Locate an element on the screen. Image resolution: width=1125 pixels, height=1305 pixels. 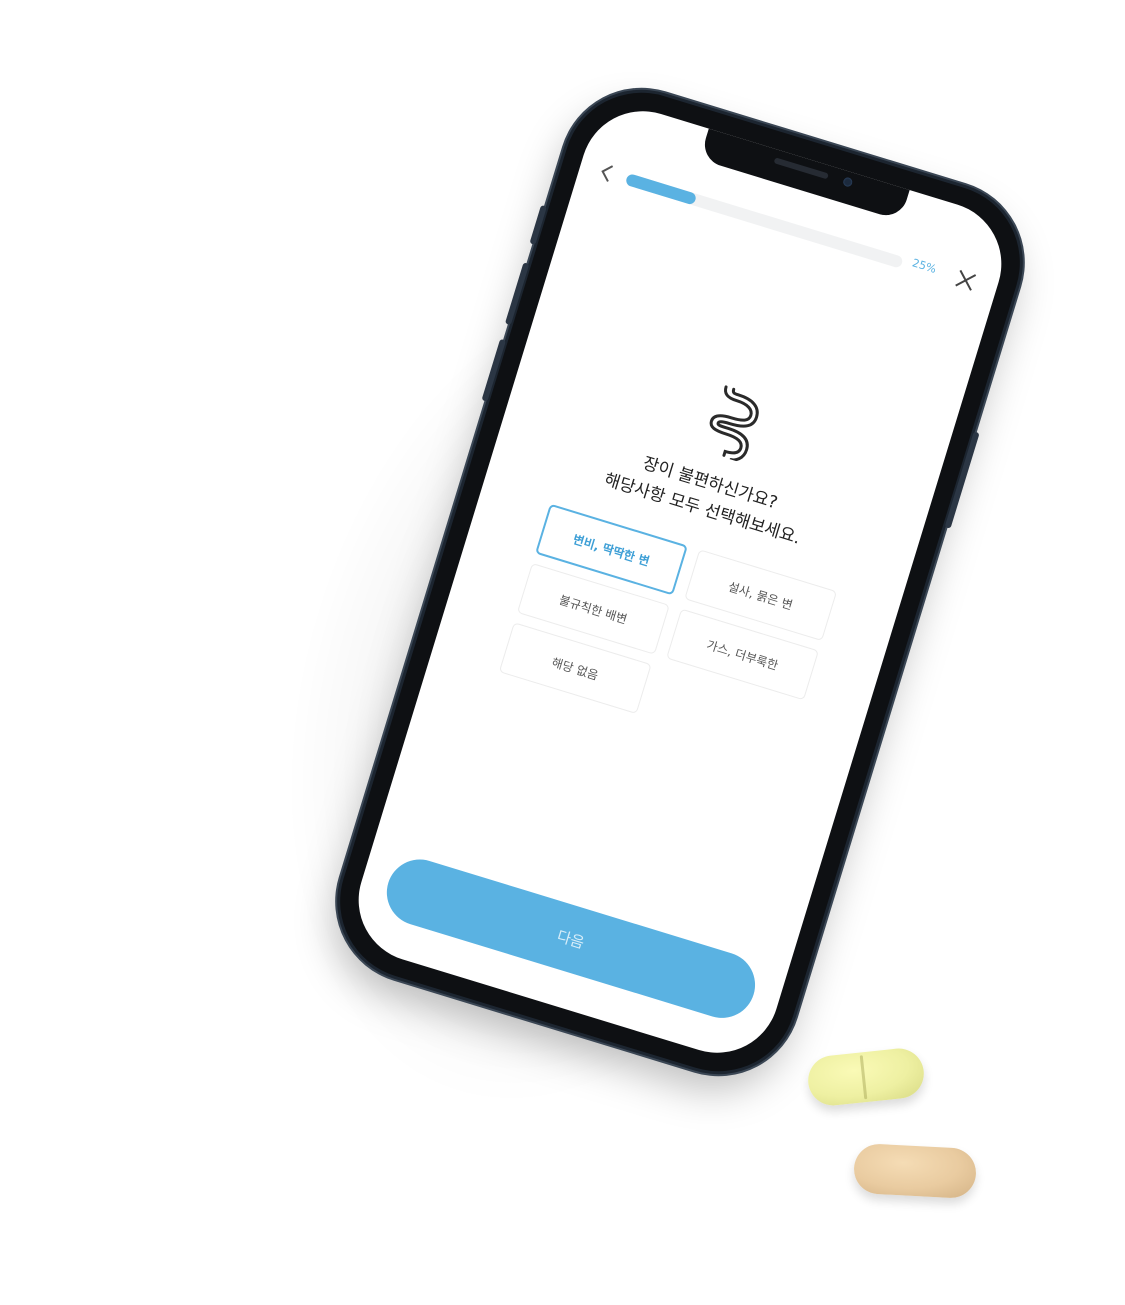
progress-label: 25% is located at coordinates (924, 266).